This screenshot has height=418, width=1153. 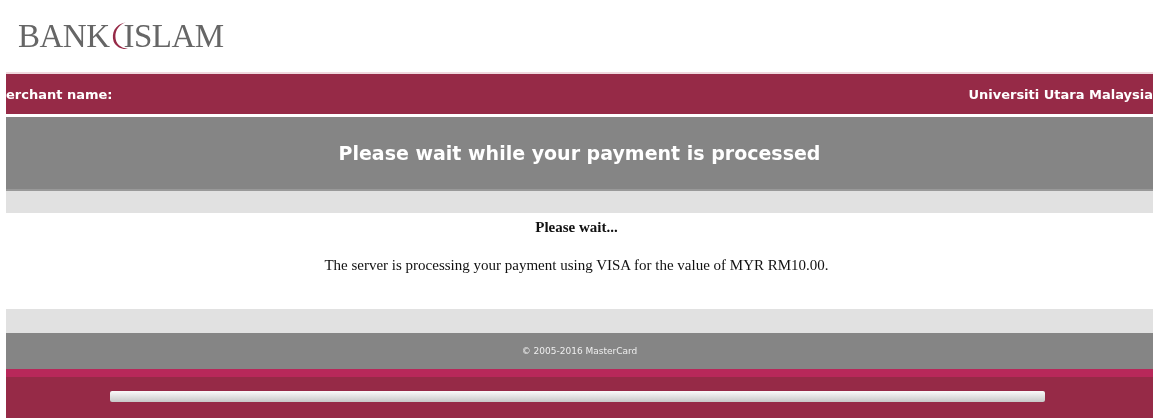 I want to click on merchant-label: erchant name:, so click(x=59, y=94).